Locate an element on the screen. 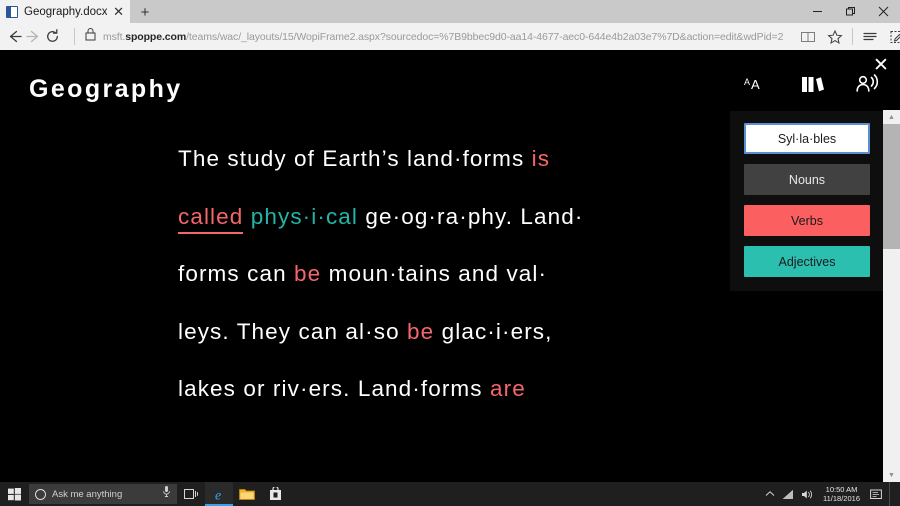  scroll-down-icon: ▼ is located at coordinates (891, 475).